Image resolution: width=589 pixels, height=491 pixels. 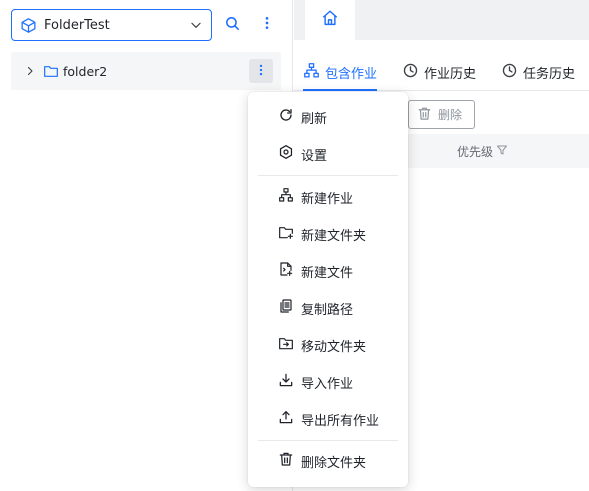 I want to click on search-icon, so click(x=232, y=25).